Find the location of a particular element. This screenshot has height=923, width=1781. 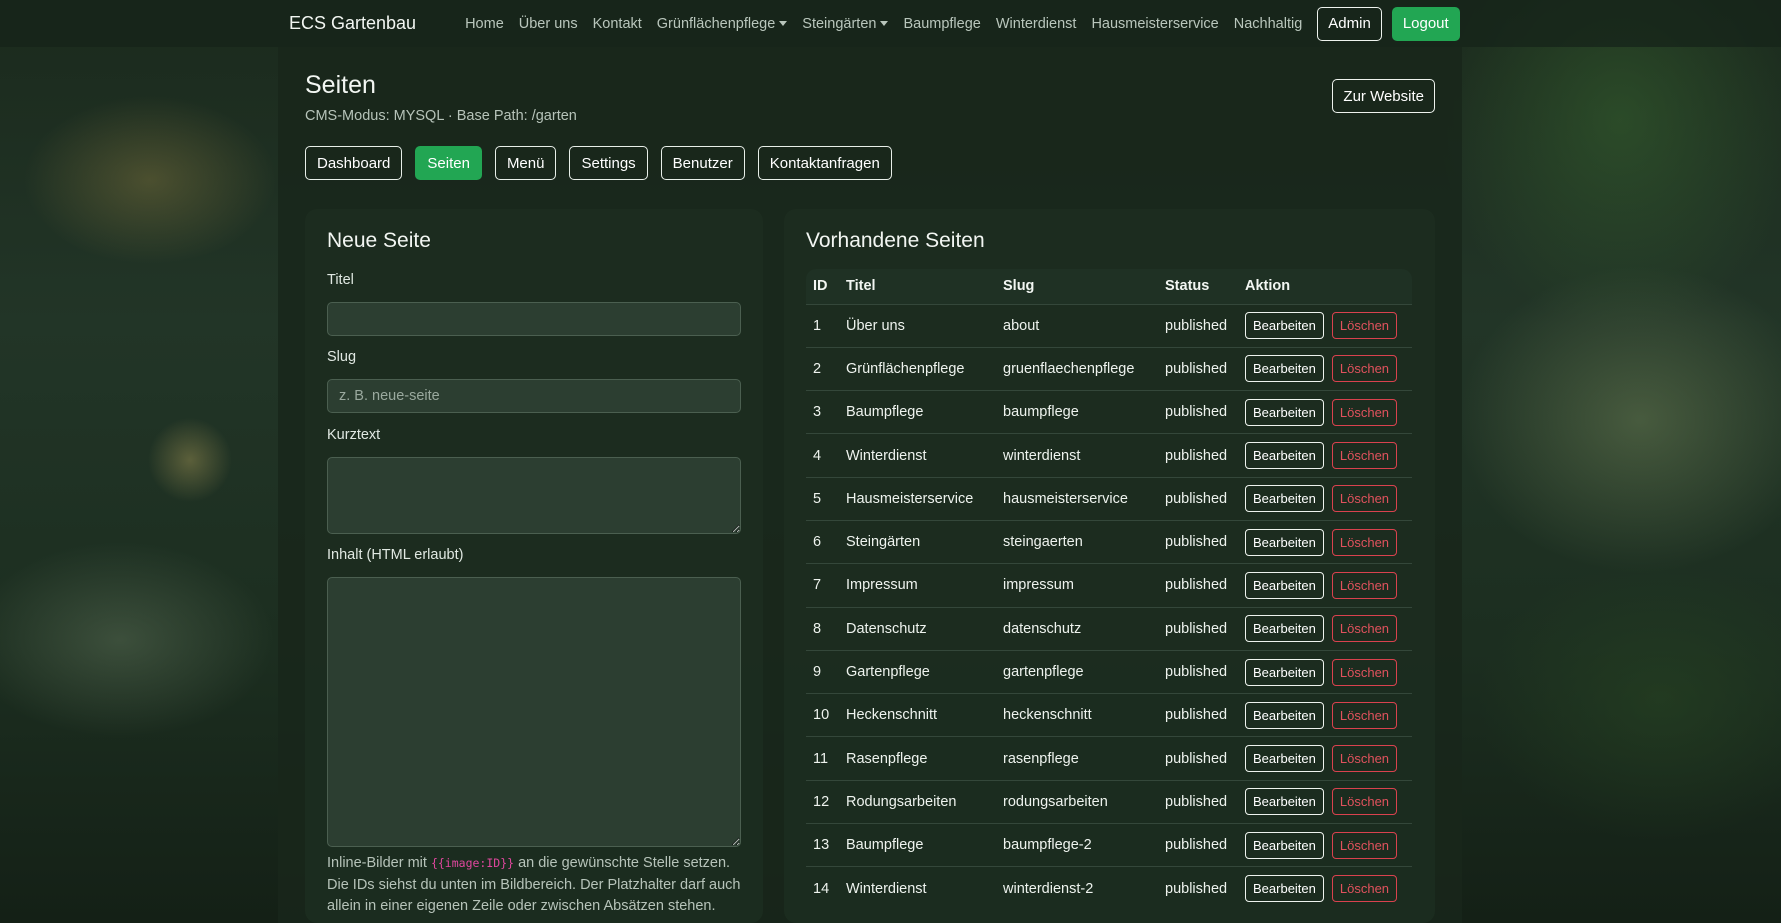

tab-benutzer: Benutzer is located at coordinates (702, 163).